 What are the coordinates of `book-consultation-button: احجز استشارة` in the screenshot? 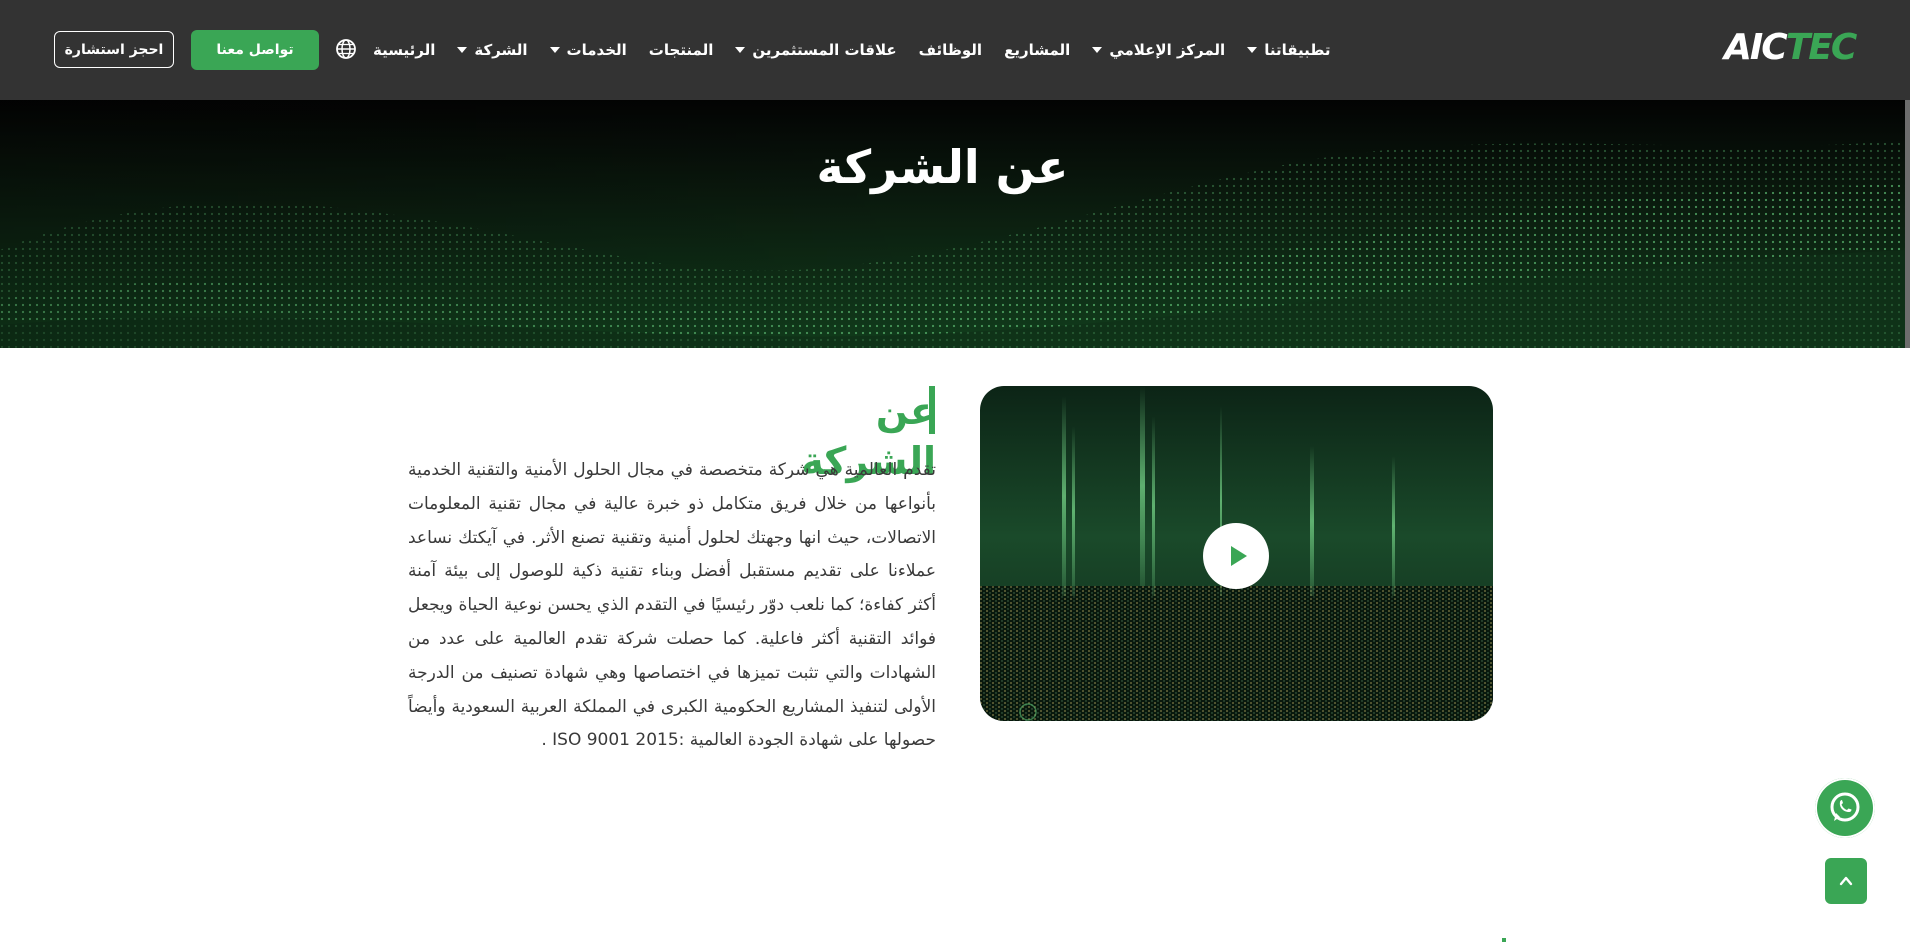 It's located at (114, 49).